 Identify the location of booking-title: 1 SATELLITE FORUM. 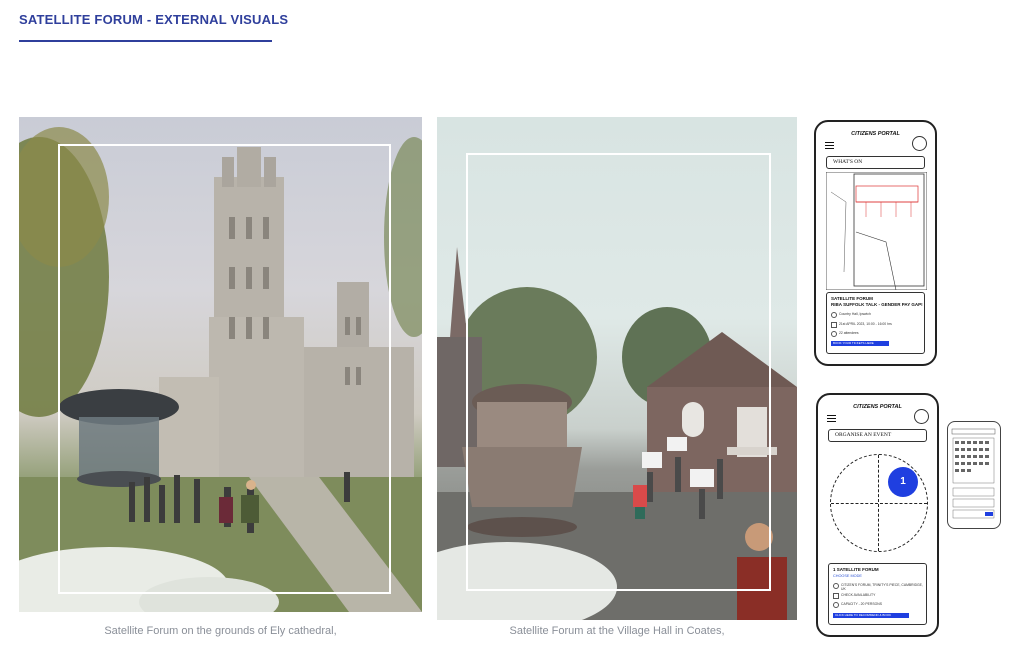
(856, 569).